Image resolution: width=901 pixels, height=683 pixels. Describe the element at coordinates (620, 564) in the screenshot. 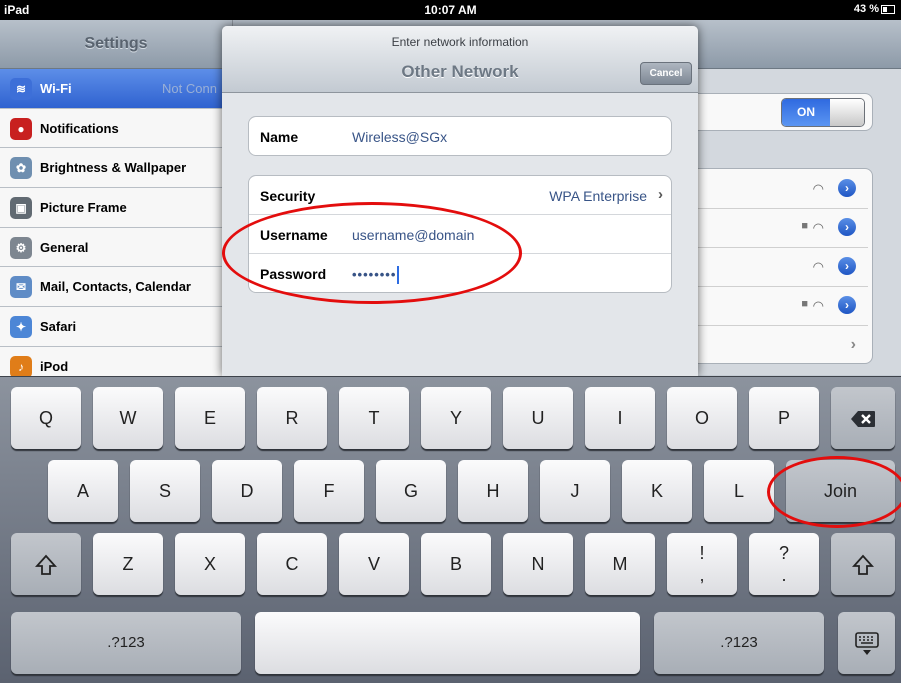

I see `key-m: M` at that location.